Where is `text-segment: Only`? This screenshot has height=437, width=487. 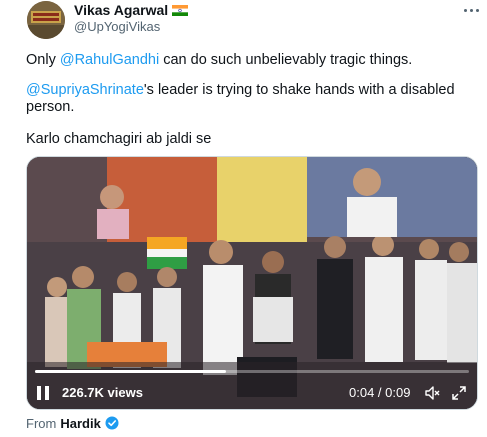
text-segment: Only is located at coordinates (43, 60).